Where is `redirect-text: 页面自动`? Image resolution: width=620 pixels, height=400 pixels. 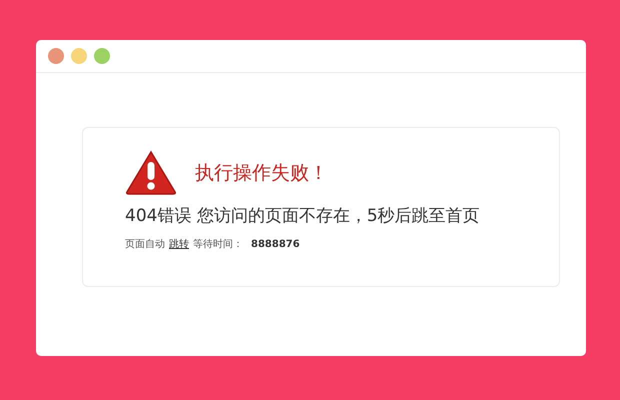 redirect-text: 页面自动 is located at coordinates (145, 244).